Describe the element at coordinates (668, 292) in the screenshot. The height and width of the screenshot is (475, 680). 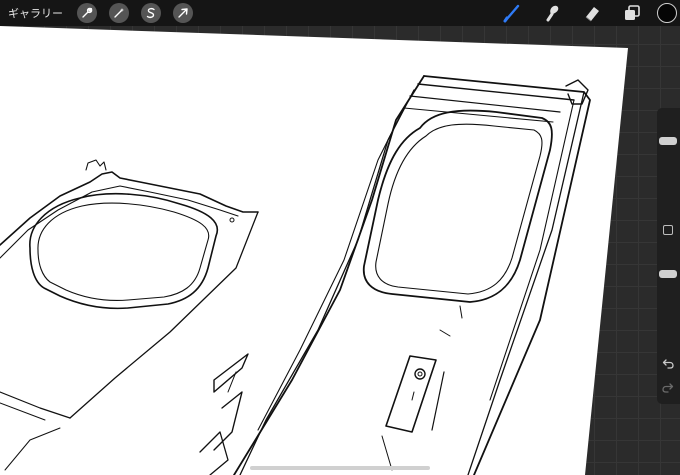
I see `opacity-slider` at that location.